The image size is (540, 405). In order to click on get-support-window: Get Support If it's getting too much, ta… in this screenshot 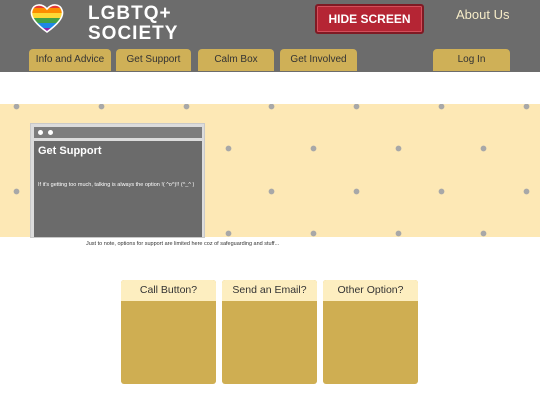, I will do `click(117, 180)`.